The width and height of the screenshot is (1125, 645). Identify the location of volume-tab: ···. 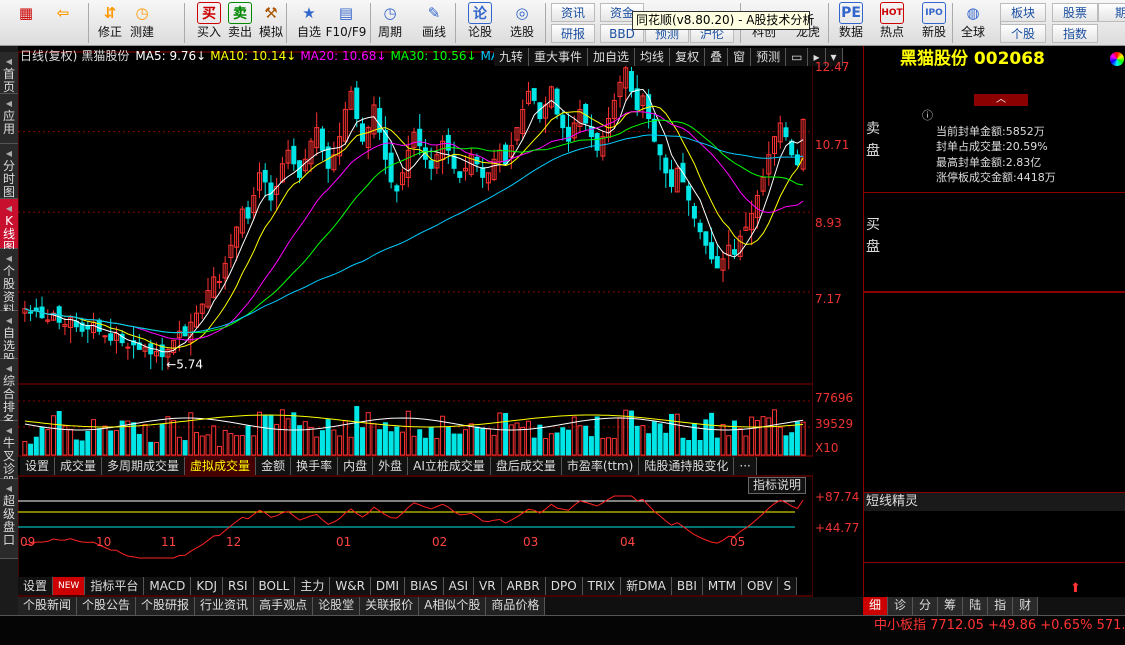
(745, 466).